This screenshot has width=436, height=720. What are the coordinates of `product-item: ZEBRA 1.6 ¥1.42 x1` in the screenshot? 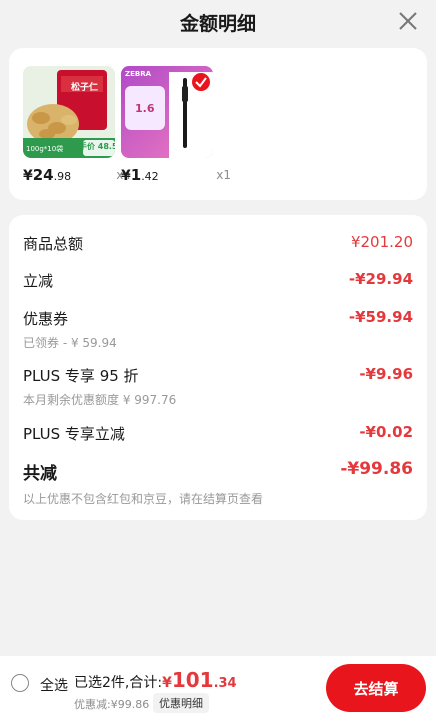 It's located at (176, 128).